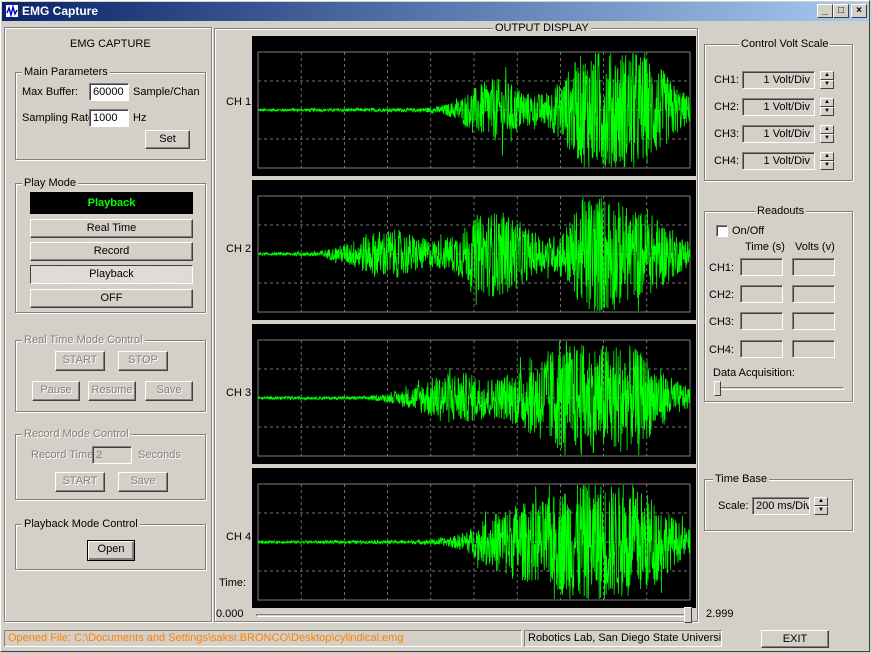  Describe the element at coordinates (754, 373) in the screenshot. I see `data-acquisition-label: Data Acquisition:` at that location.